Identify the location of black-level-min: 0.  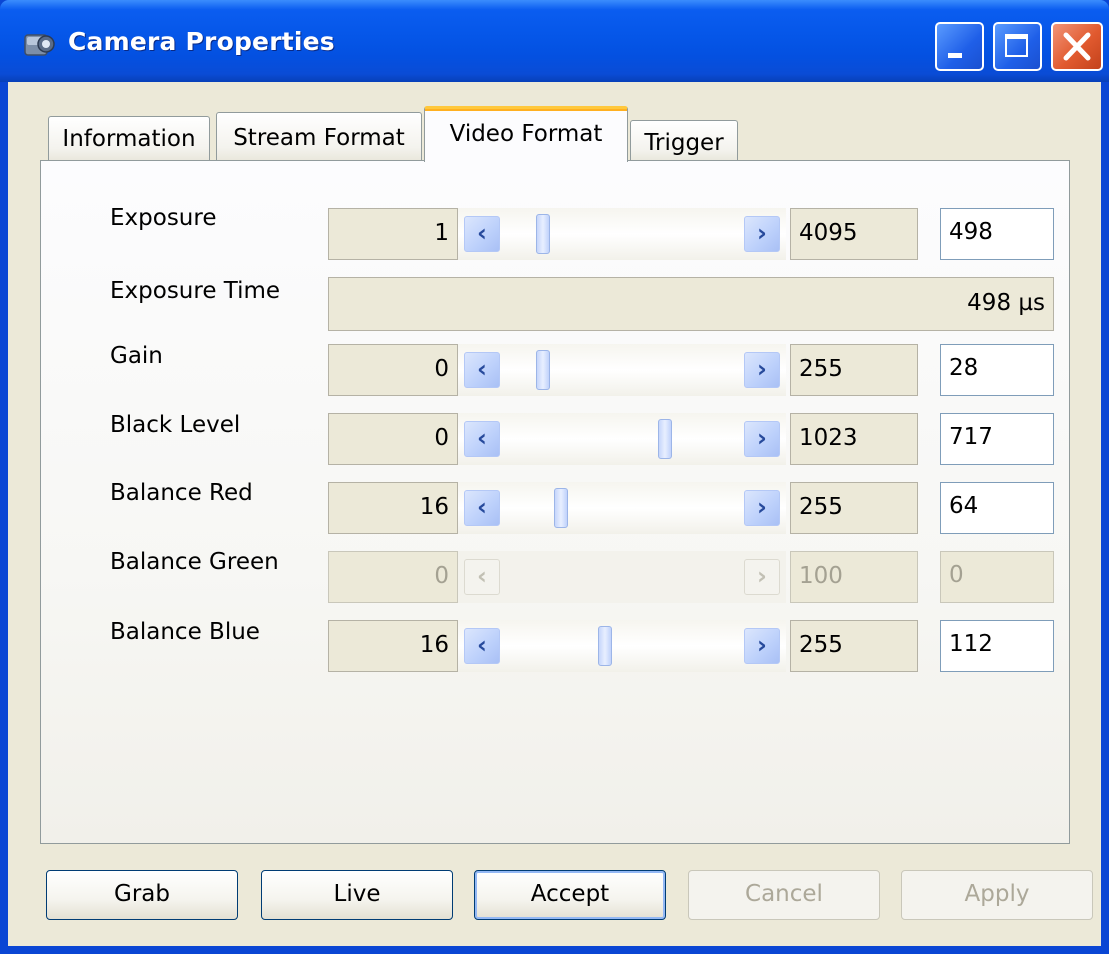
(393, 439).